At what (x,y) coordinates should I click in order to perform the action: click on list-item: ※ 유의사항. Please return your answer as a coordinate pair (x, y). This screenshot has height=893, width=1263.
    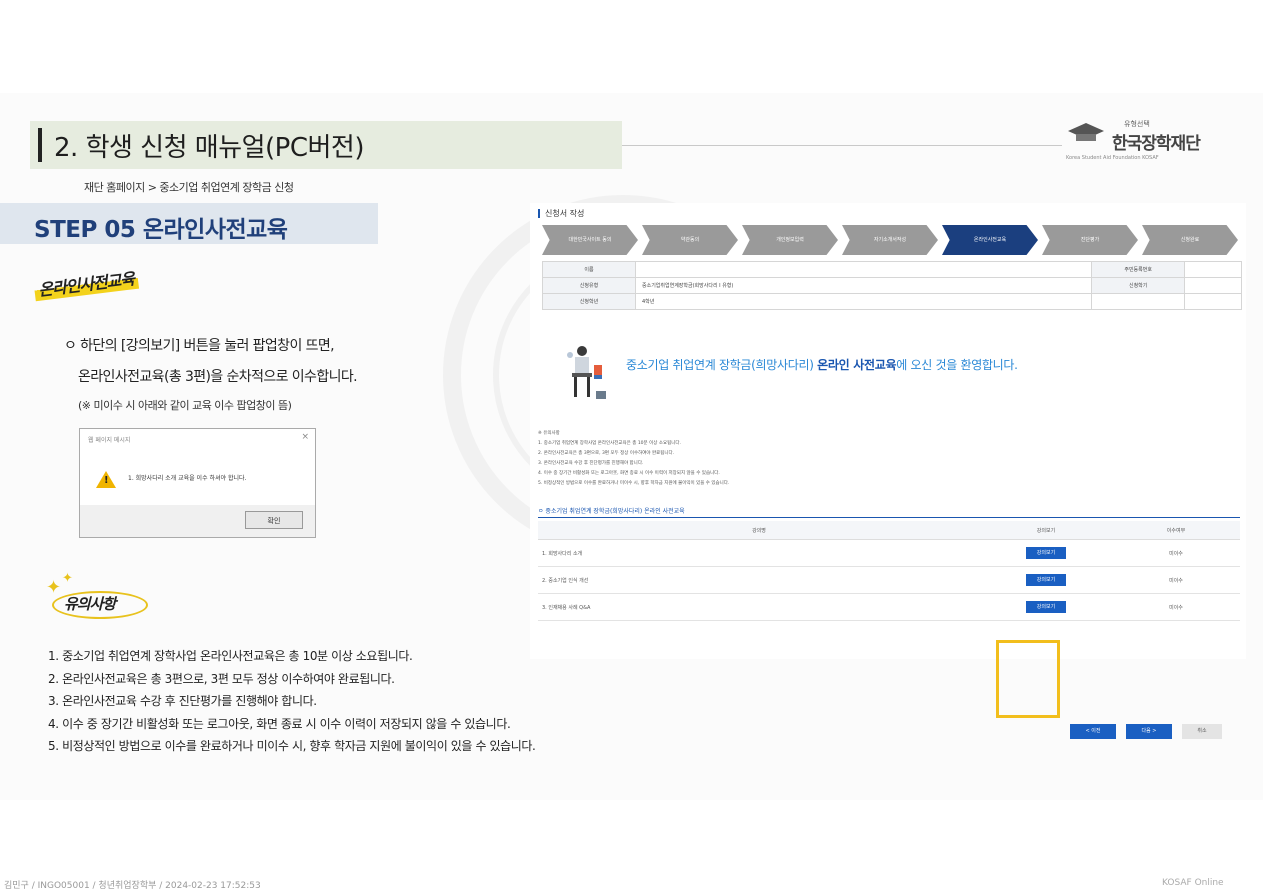
    Looking at the image, I should click on (549, 433).